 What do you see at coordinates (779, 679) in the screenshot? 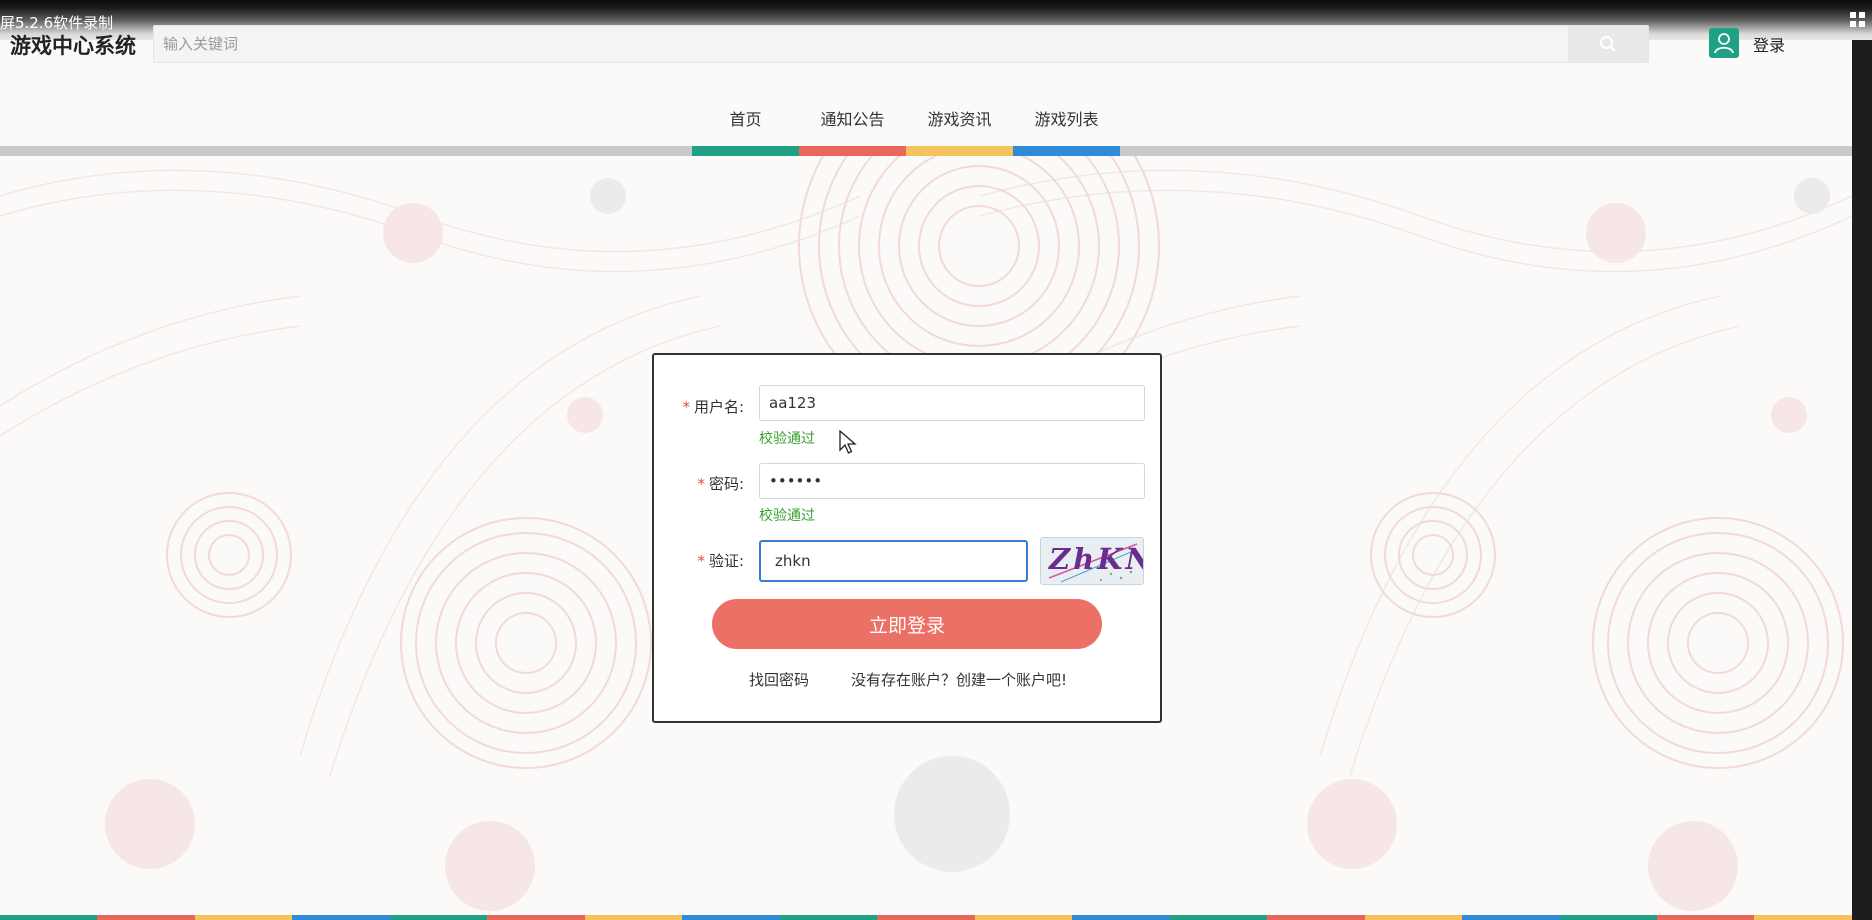
I see `forgot-password-link: 找回密码` at bounding box center [779, 679].